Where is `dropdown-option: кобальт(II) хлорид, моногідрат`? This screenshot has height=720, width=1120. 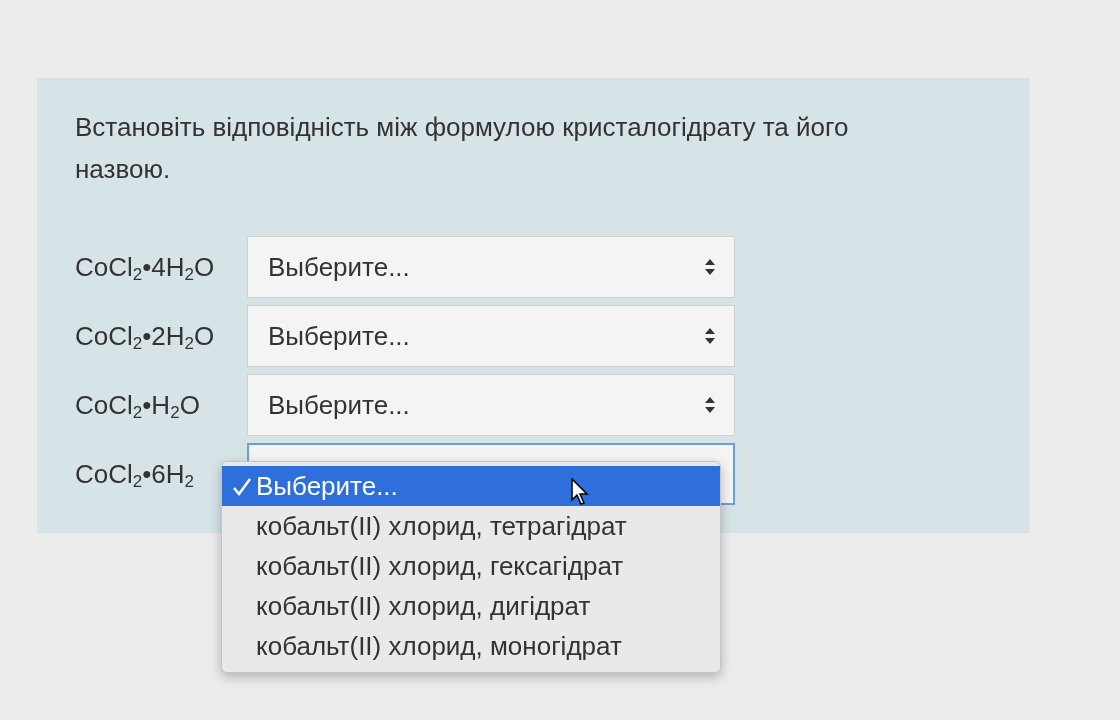
dropdown-option: кобальт(II) хлорид, моногідрат is located at coordinates (471, 646).